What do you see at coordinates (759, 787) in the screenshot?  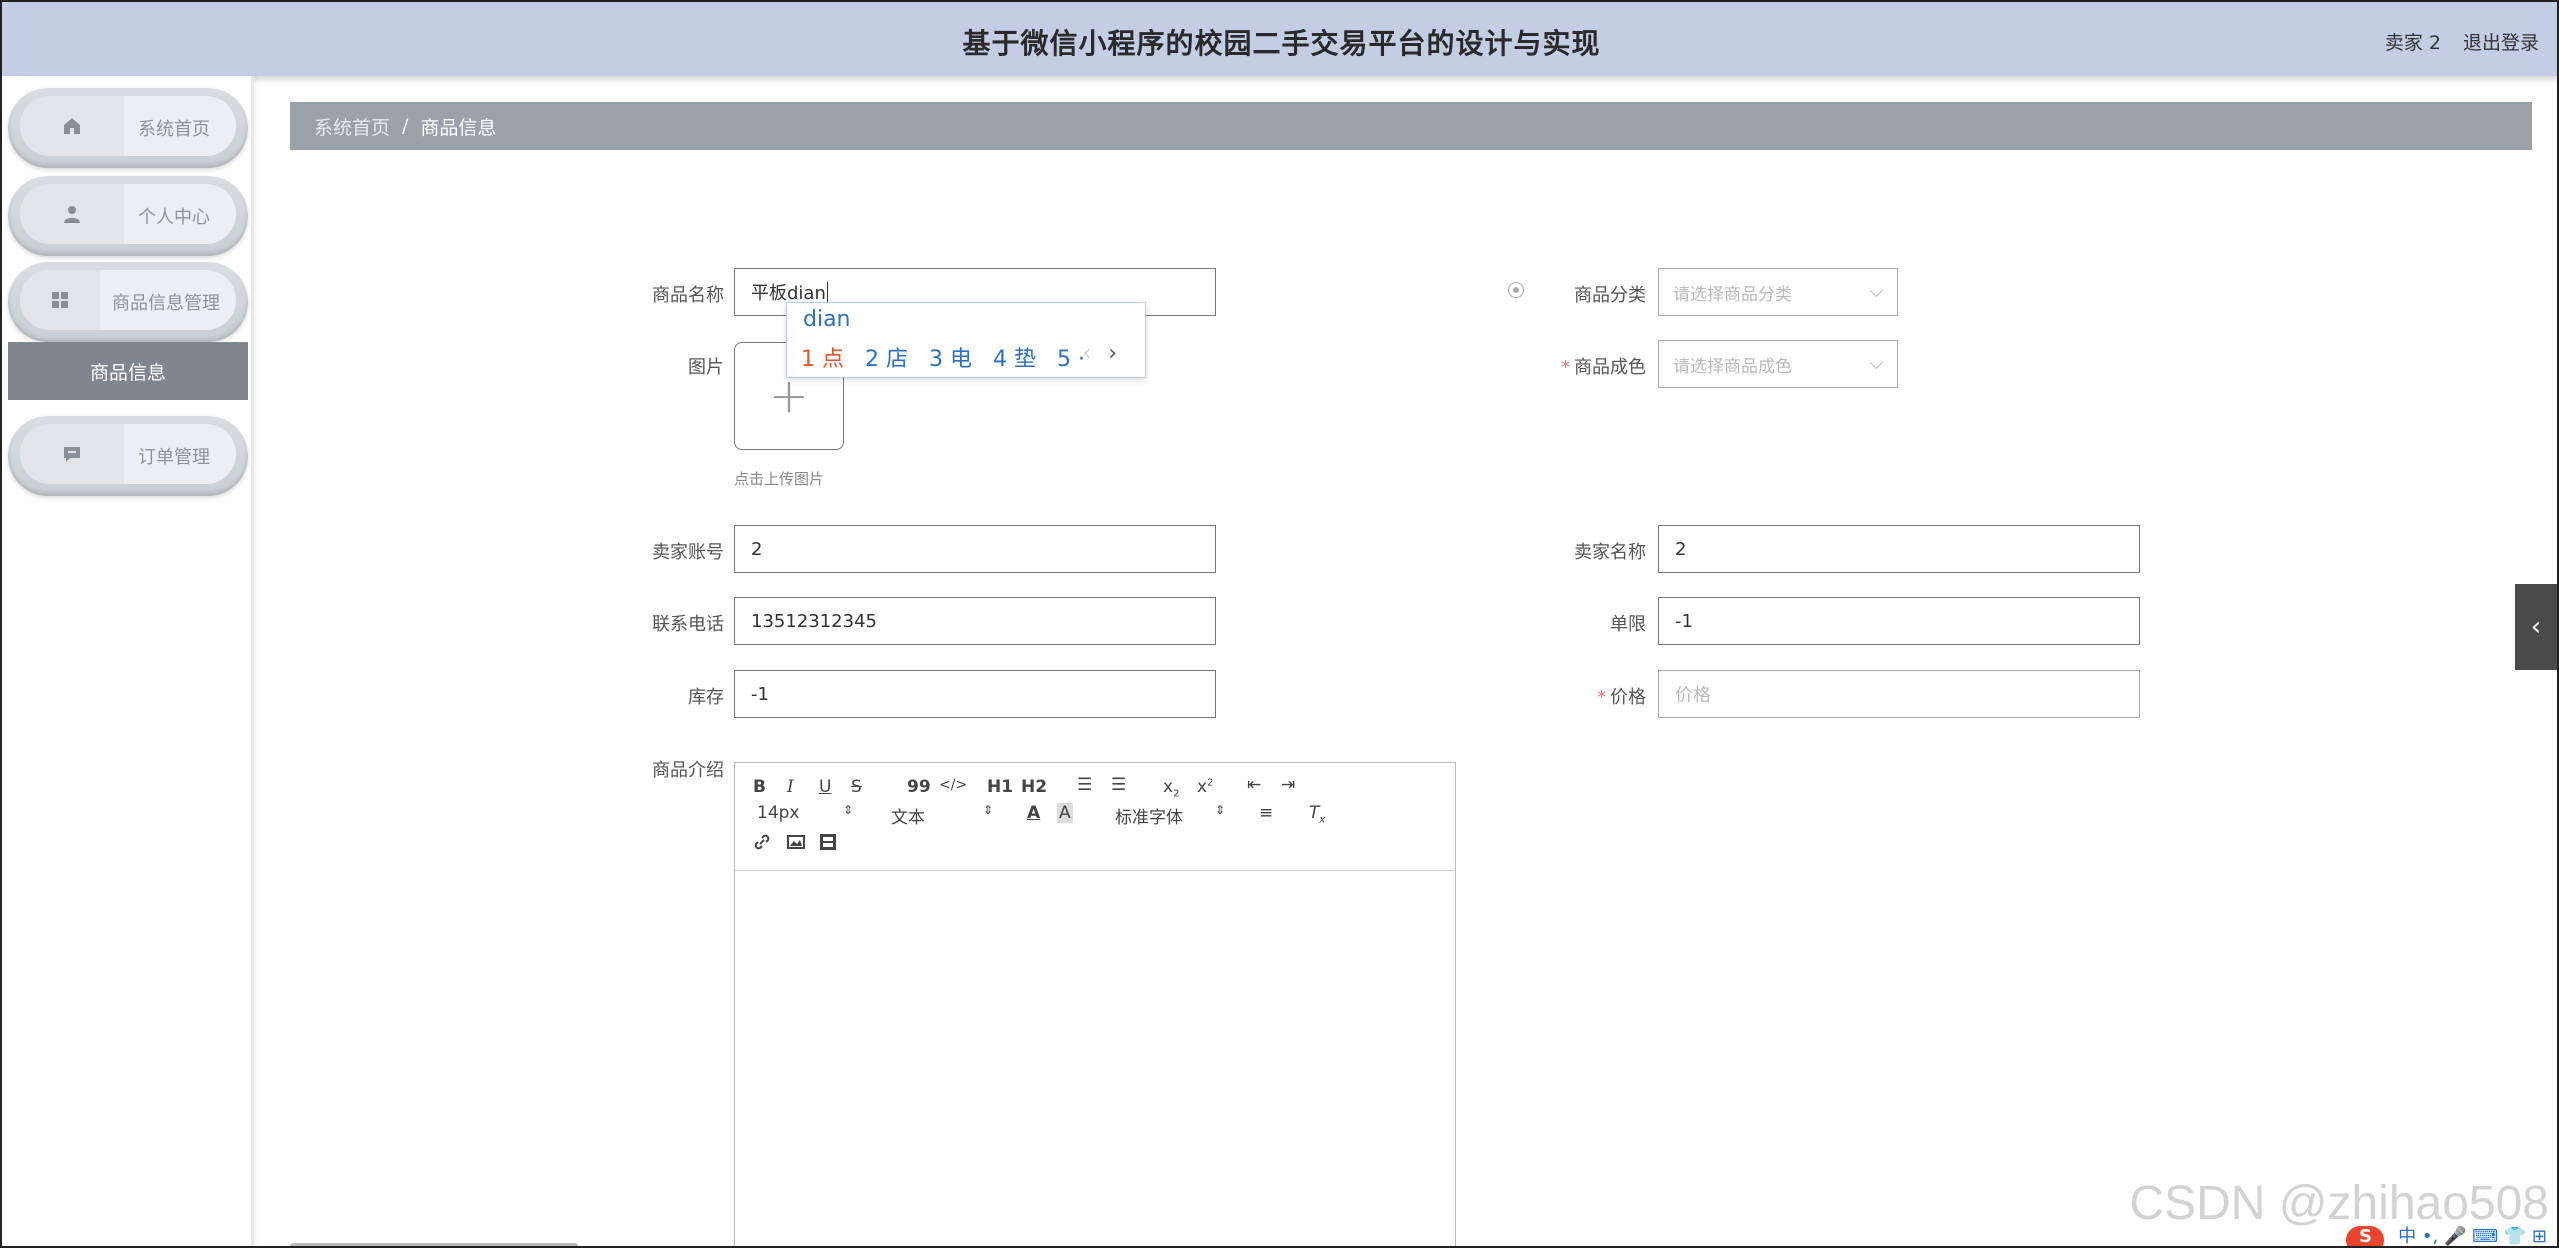 I see `bold-button: B` at bounding box center [759, 787].